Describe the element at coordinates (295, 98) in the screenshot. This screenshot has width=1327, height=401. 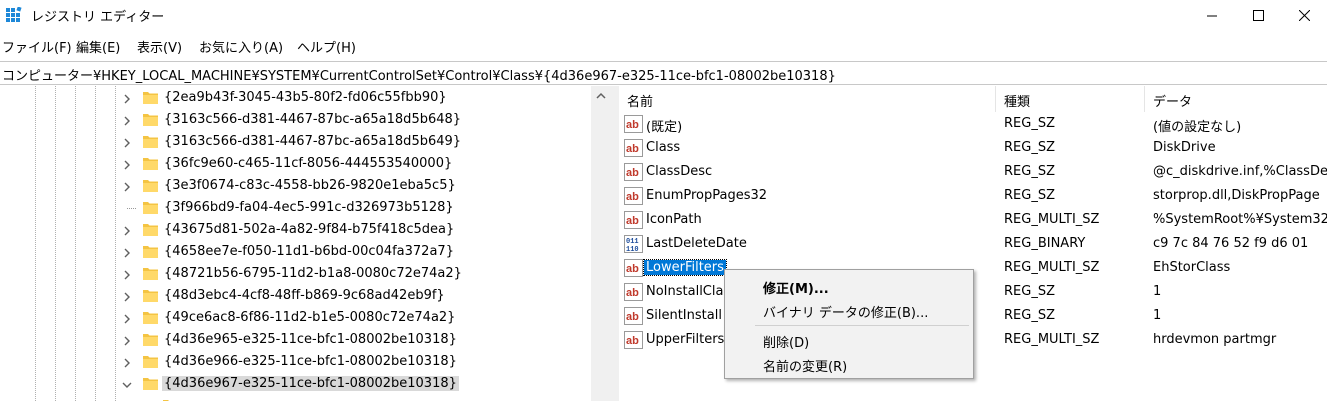
I see `tree-item: {2ea9b43f-3045-43b5-80f2-fd06c55fbb90}` at that location.